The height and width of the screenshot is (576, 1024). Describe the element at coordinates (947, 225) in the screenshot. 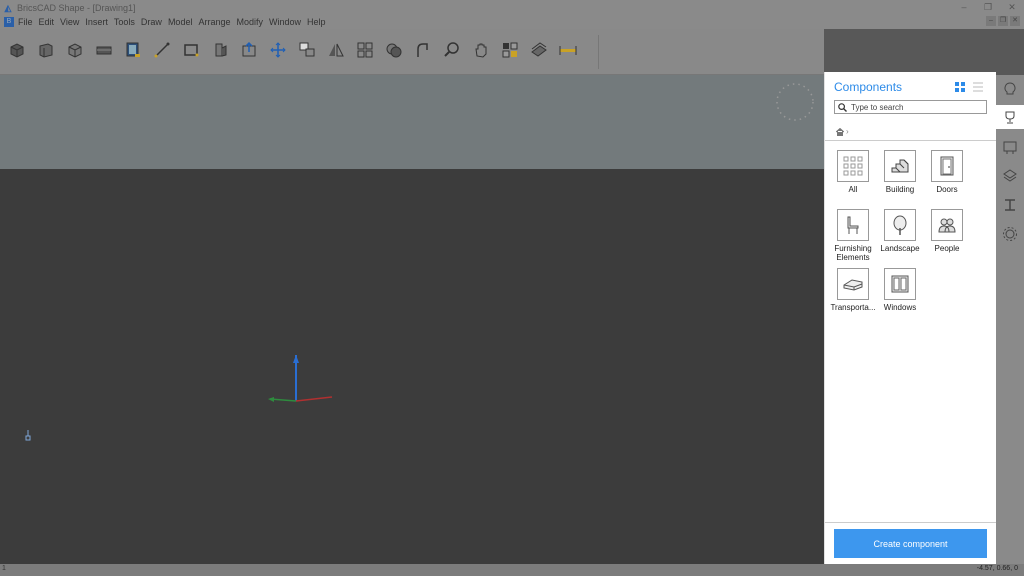

I see `people-icon` at that location.